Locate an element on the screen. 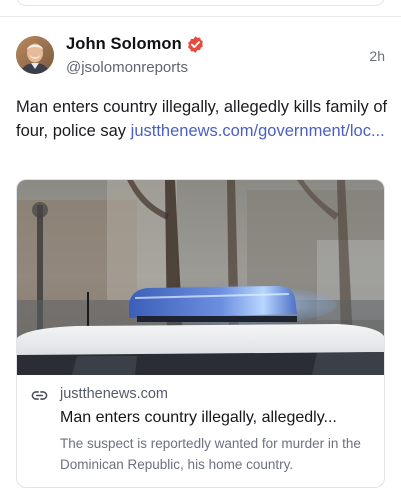 Image resolution: width=401 pixels, height=500 pixels. author-handle: @jsolomonreports is located at coordinates (127, 67).